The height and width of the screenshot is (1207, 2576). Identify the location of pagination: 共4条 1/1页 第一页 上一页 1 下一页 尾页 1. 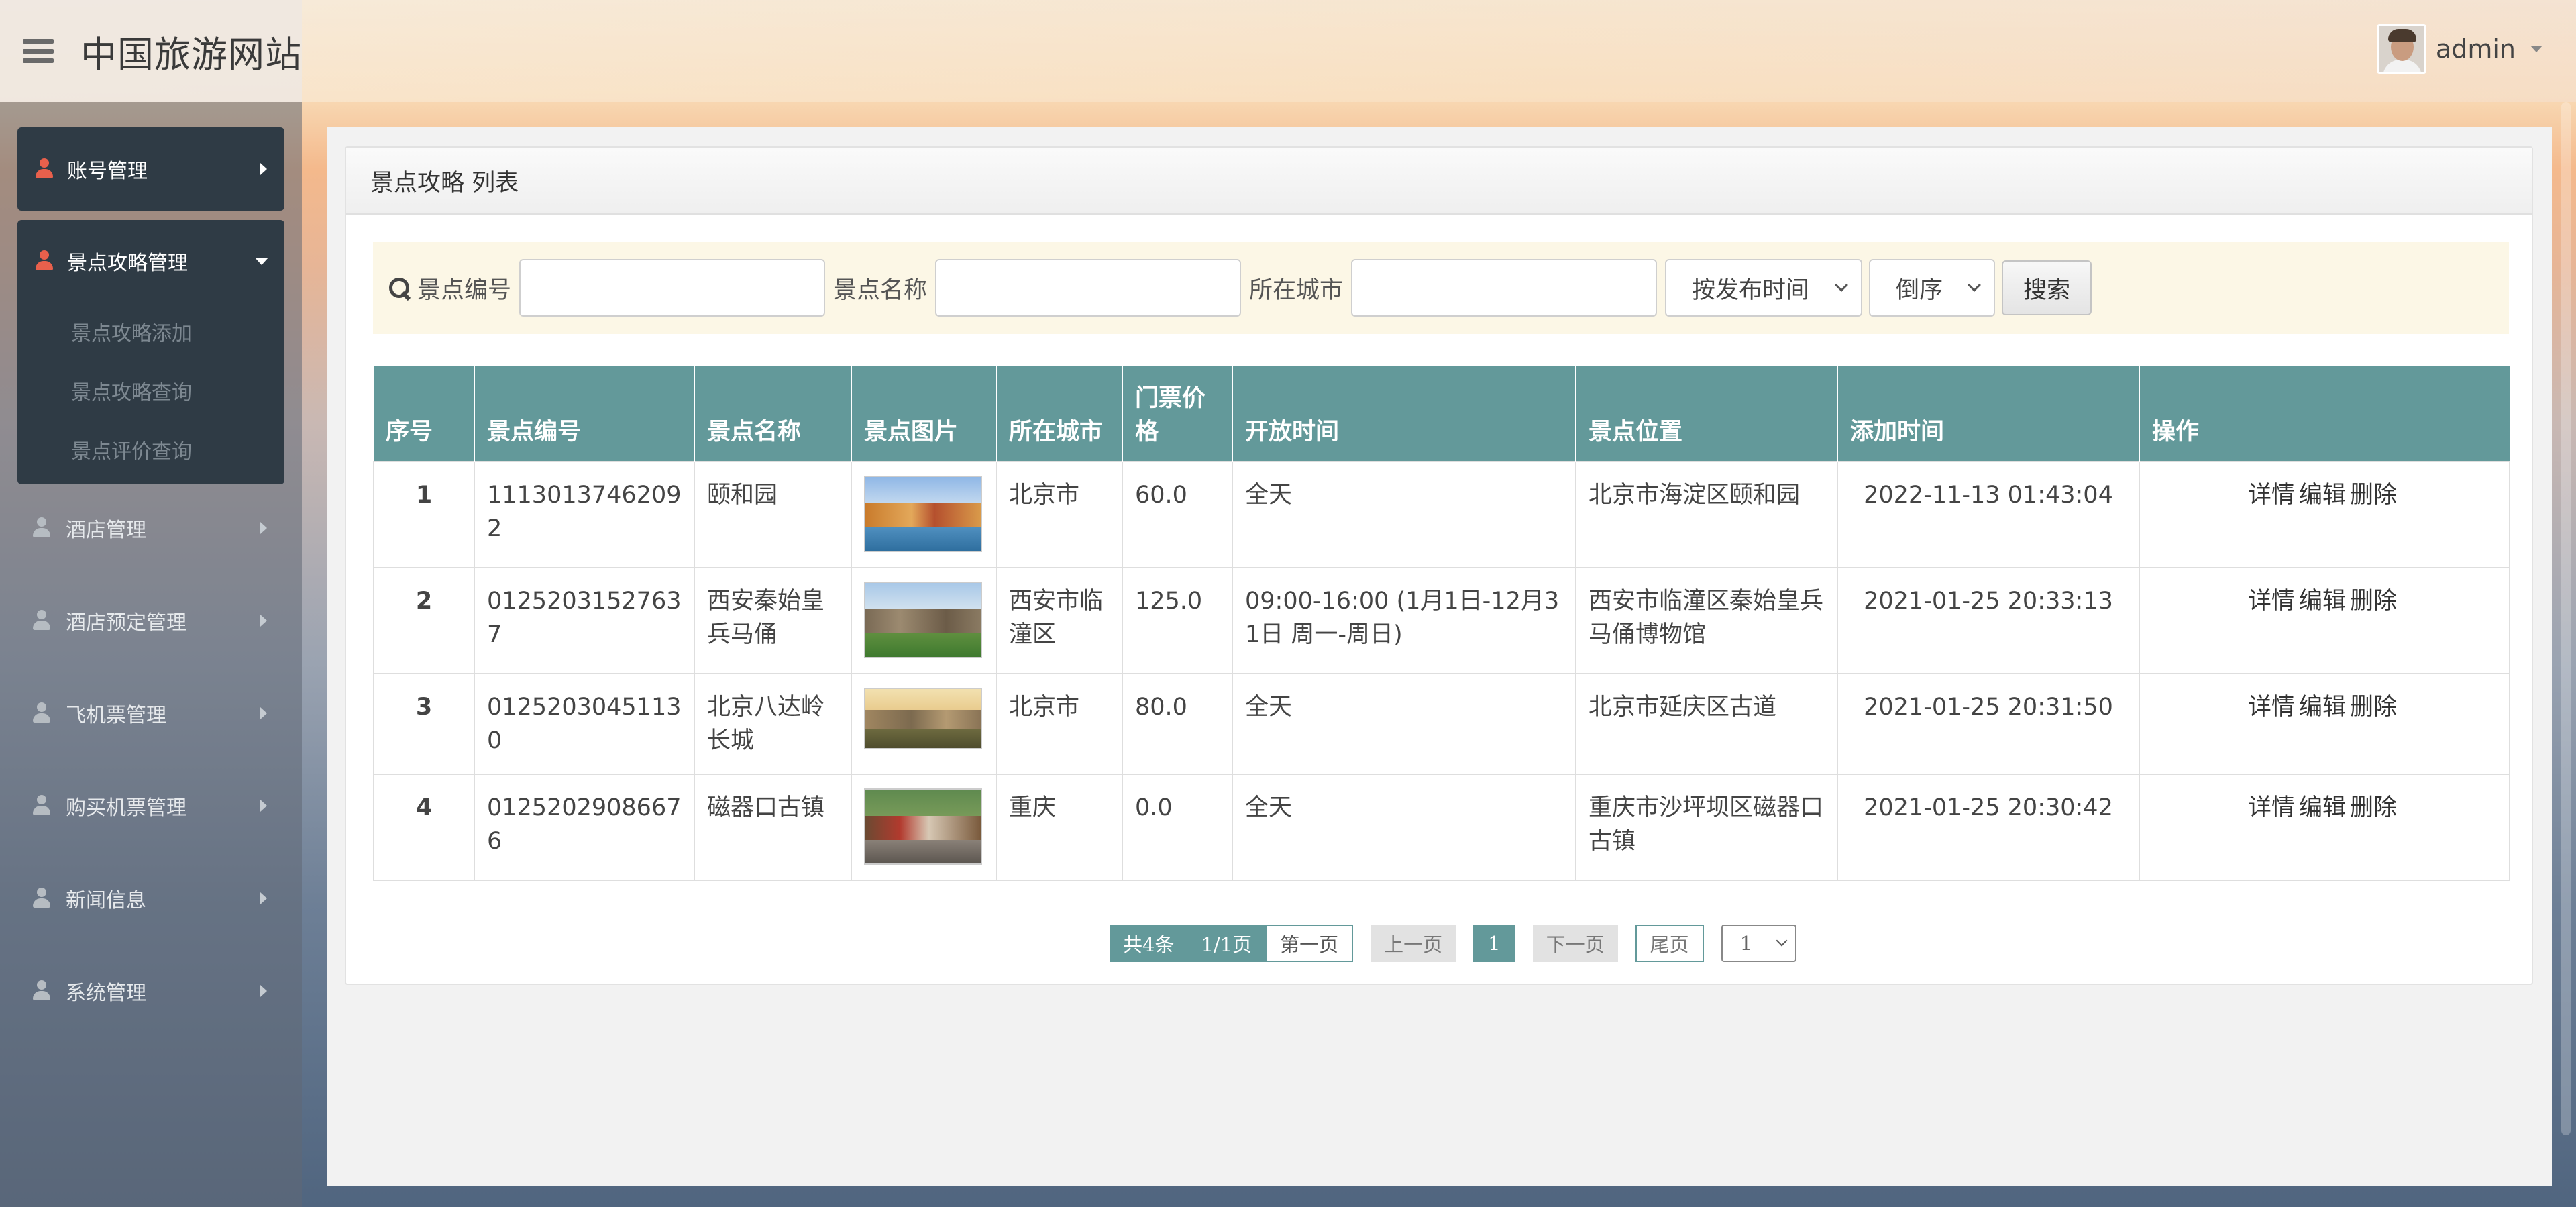
(1462, 943).